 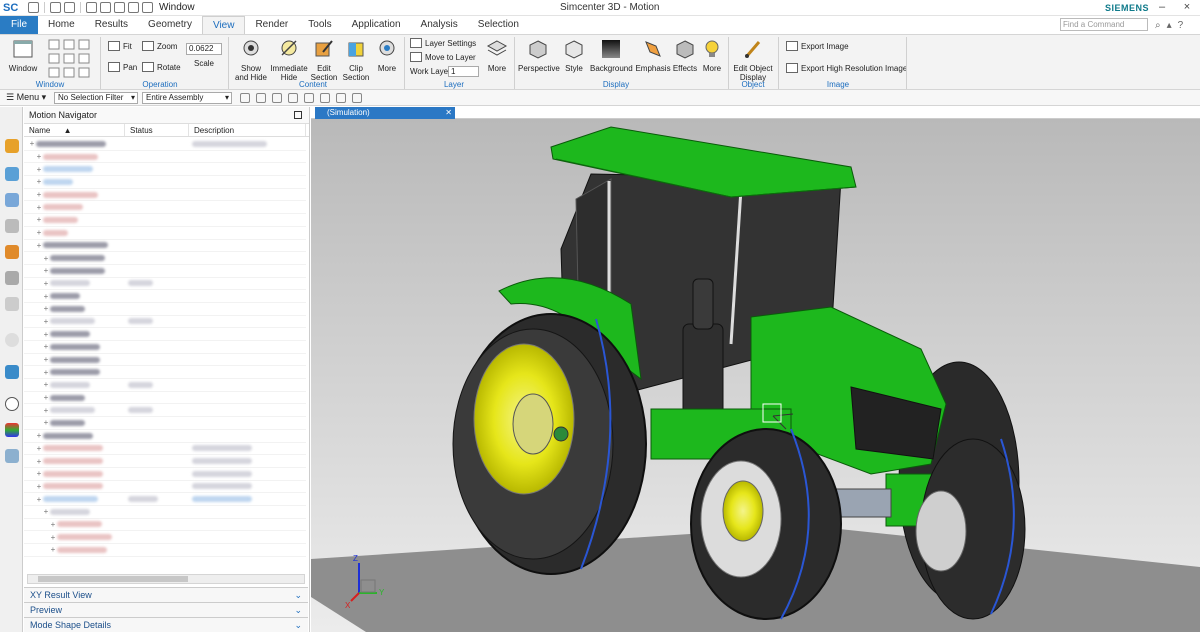 I want to click on tab-file: File, so click(x=19, y=25).